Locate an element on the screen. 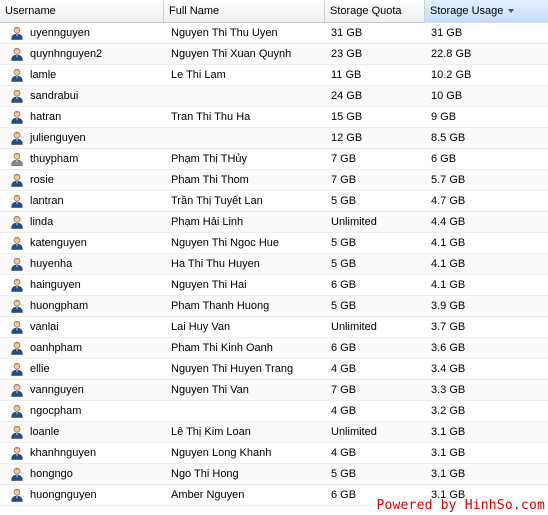 This screenshot has height=515, width=548. sort-desc-icon is located at coordinates (511, 11).